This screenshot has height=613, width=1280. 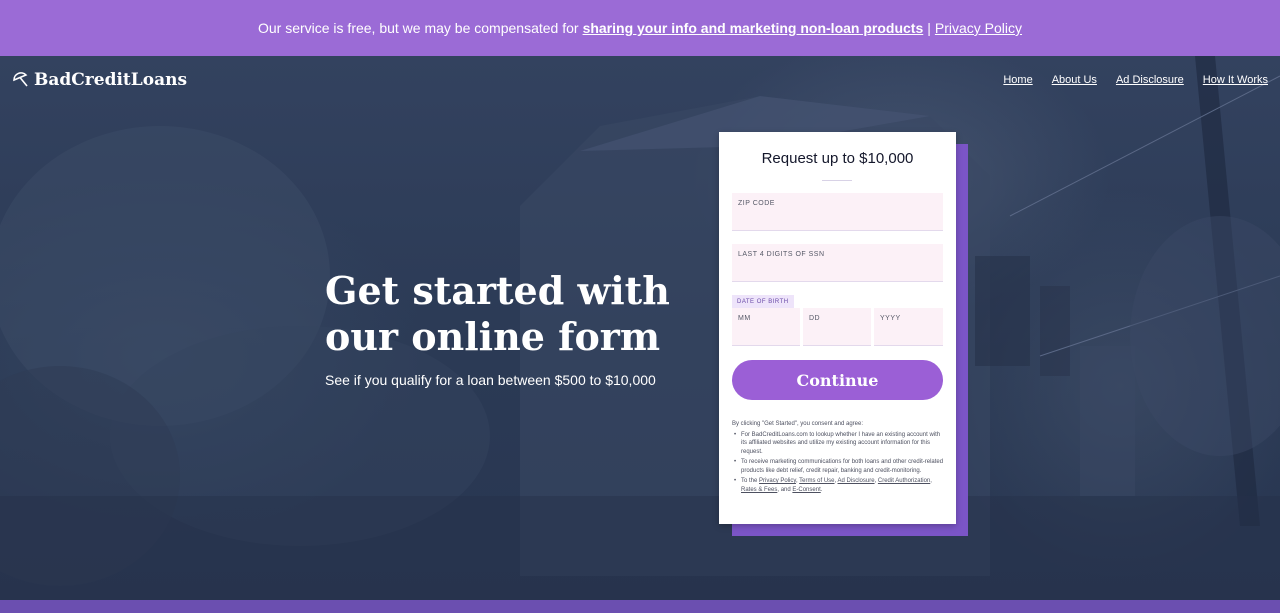 I want to click on nav-about-us: About Us, so click(x=1074, y=80).